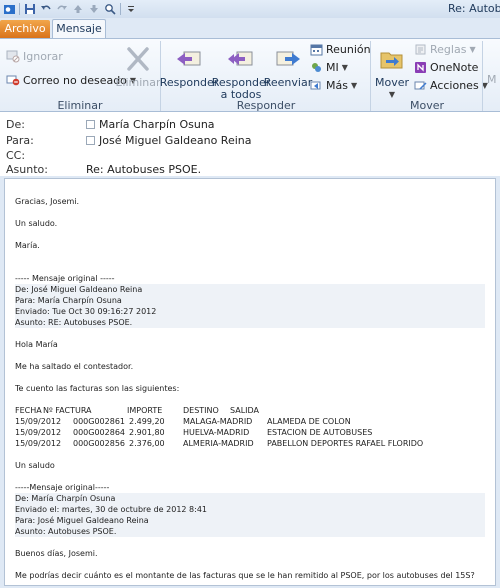 Image resolution: width=500 pixels, height=588 pixels. Describe the element at coordinates (67, 410) in the screenshot. I see `table-header-cell: Nº FACTURA` at that location.